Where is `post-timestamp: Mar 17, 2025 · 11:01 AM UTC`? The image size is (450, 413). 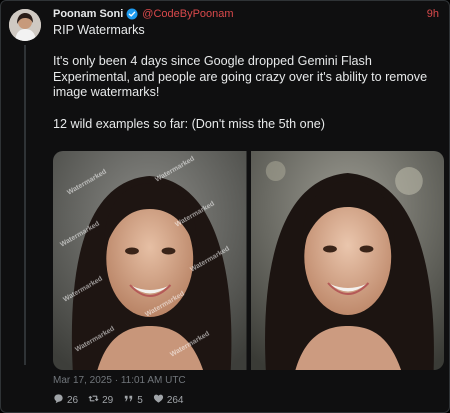
post-timestamp: Mar 17, 2025 · 11:01 AM UTC is located at coordinates (119, 380).